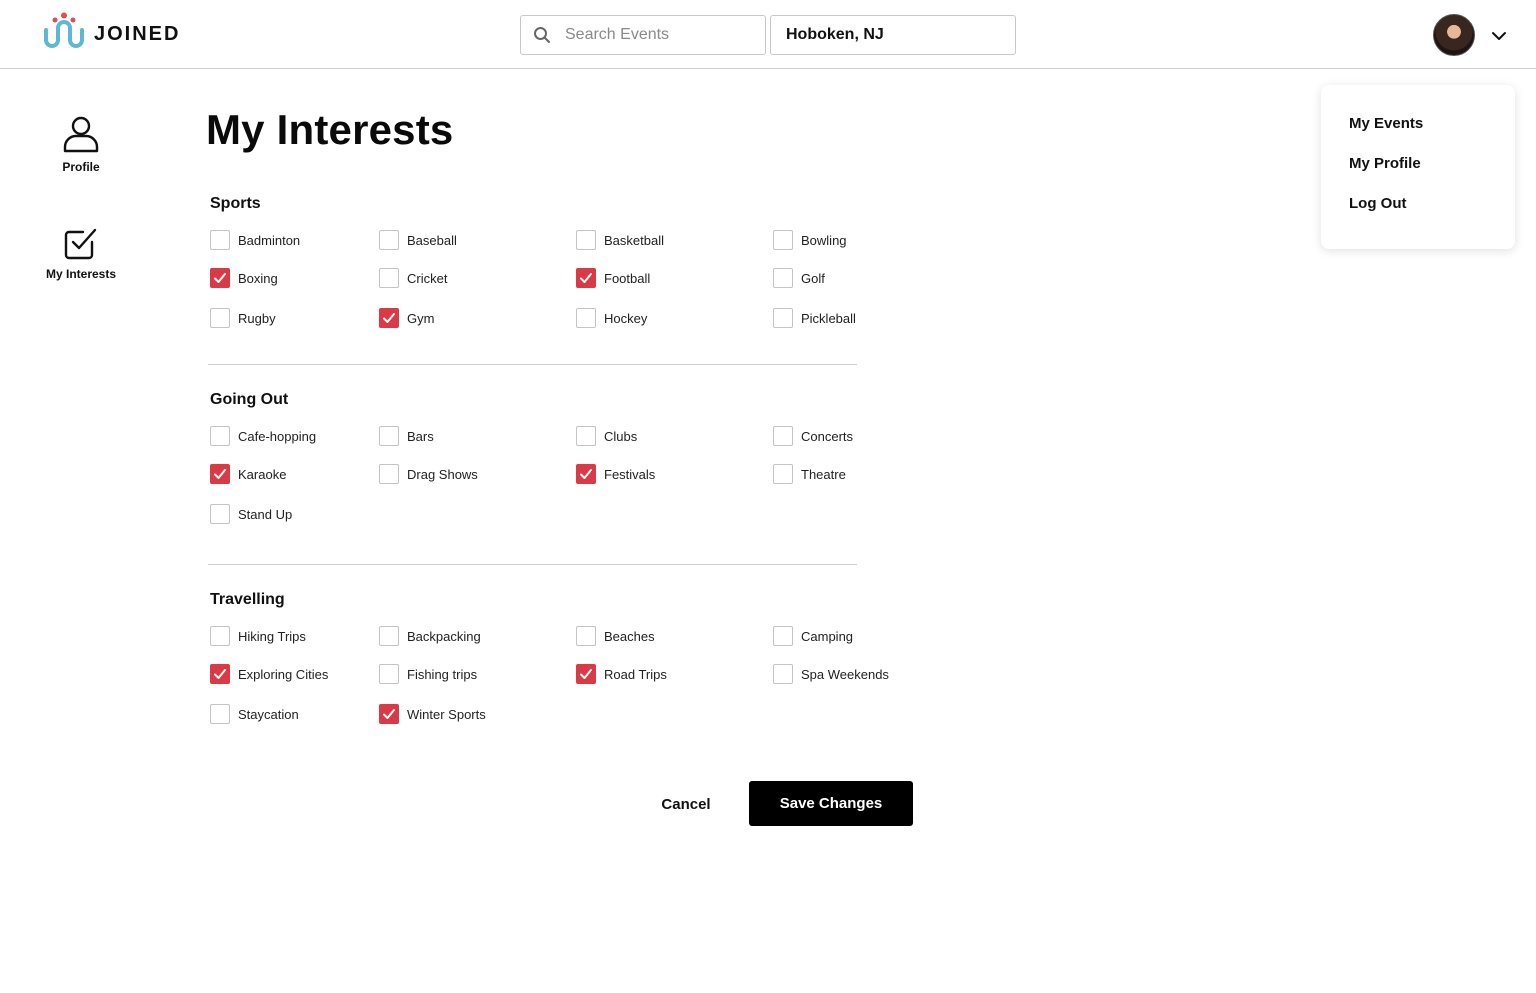  What do you see at coordinates (1377, 203) in the screenshot?
I see `menu-item-log-out: Log Out` at bounding box center [1377, 203].